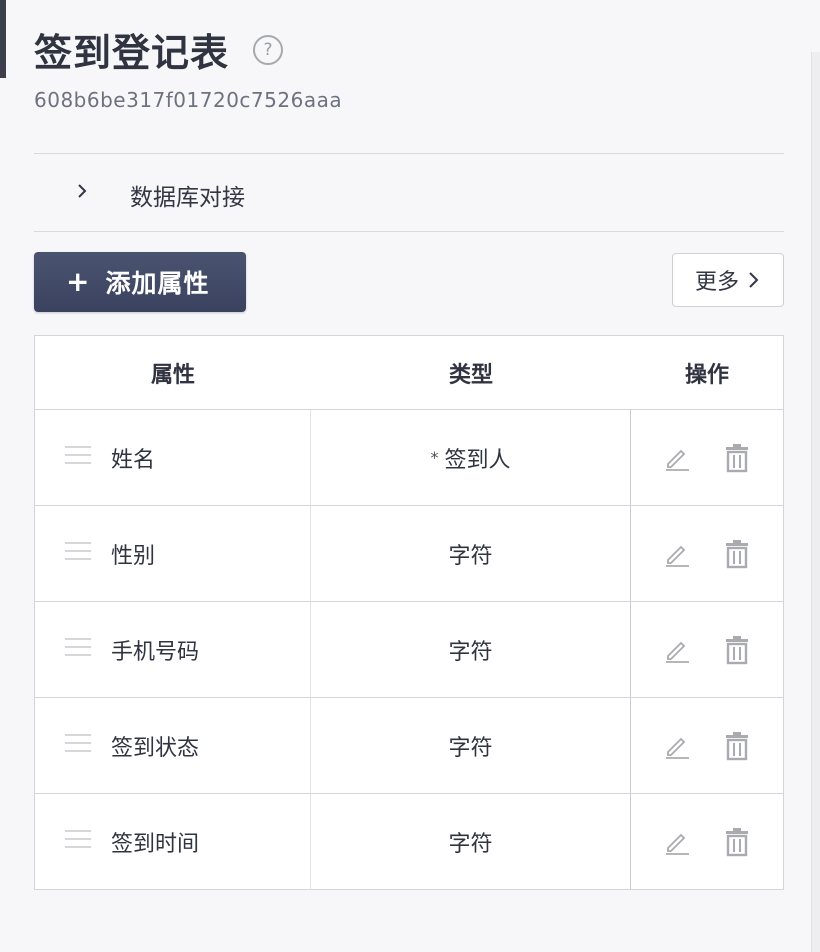 The width and height of the screenshot is (820, 952). Describe the element at coordinates (706, 375) in the screenshot. I see `header-actions: 操作` at that location.